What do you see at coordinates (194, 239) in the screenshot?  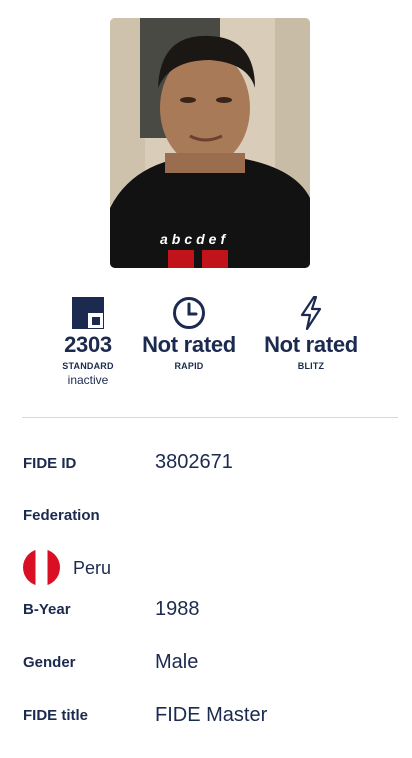 I see `shirt-text: abcdef` at bounding box center [194, 239].